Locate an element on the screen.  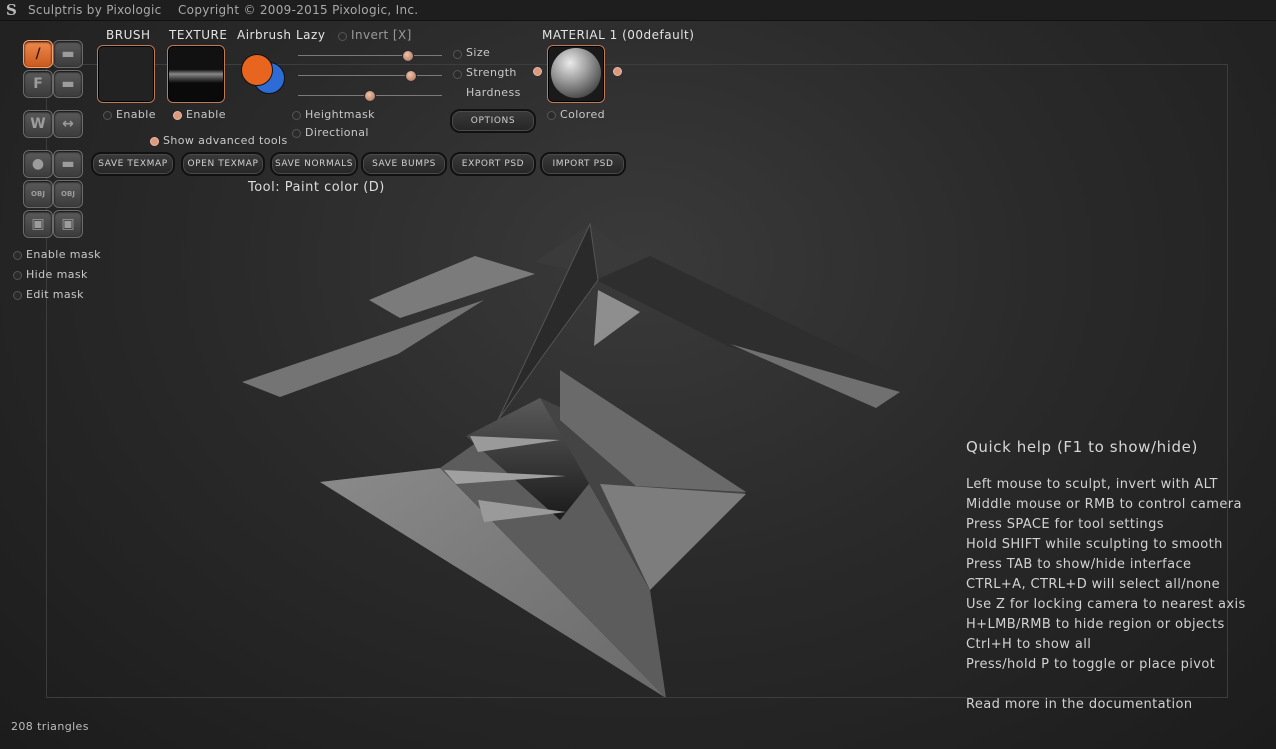
invert-toggle is located at coordinates (342, 36).